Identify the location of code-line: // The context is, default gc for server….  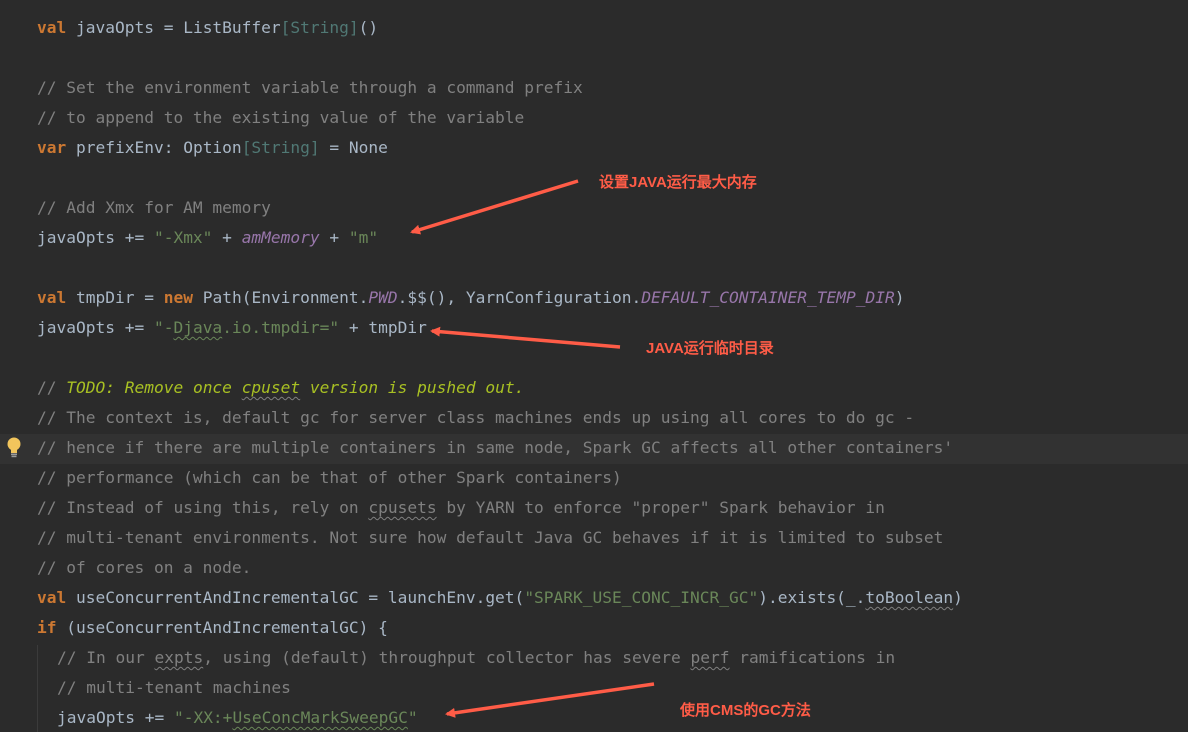
(475, 418).